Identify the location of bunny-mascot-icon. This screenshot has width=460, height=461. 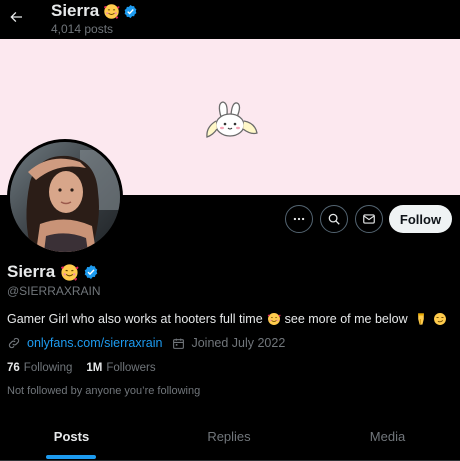
(232, 119).